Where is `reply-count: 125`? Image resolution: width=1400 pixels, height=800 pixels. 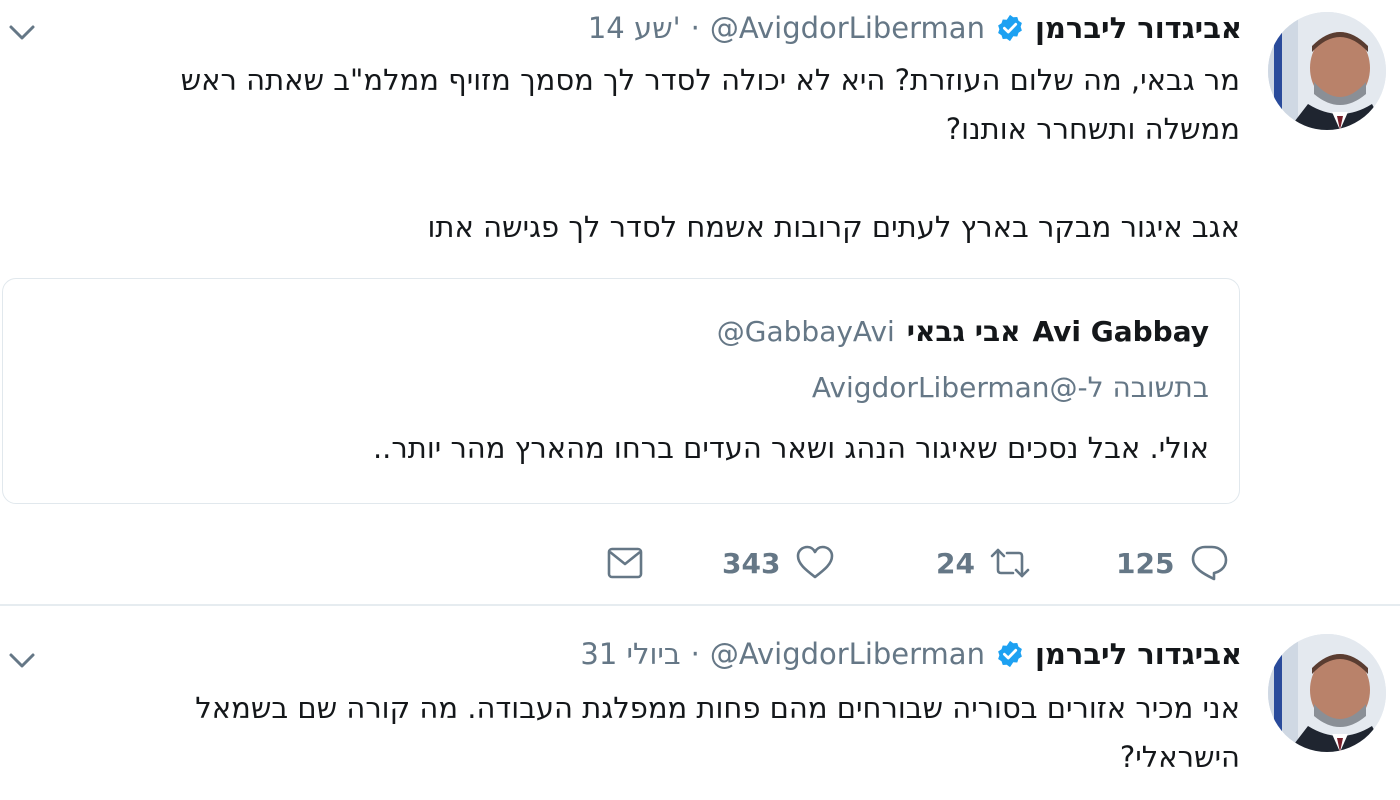 reply-count: 125 is located at coordinates (1145, 563).